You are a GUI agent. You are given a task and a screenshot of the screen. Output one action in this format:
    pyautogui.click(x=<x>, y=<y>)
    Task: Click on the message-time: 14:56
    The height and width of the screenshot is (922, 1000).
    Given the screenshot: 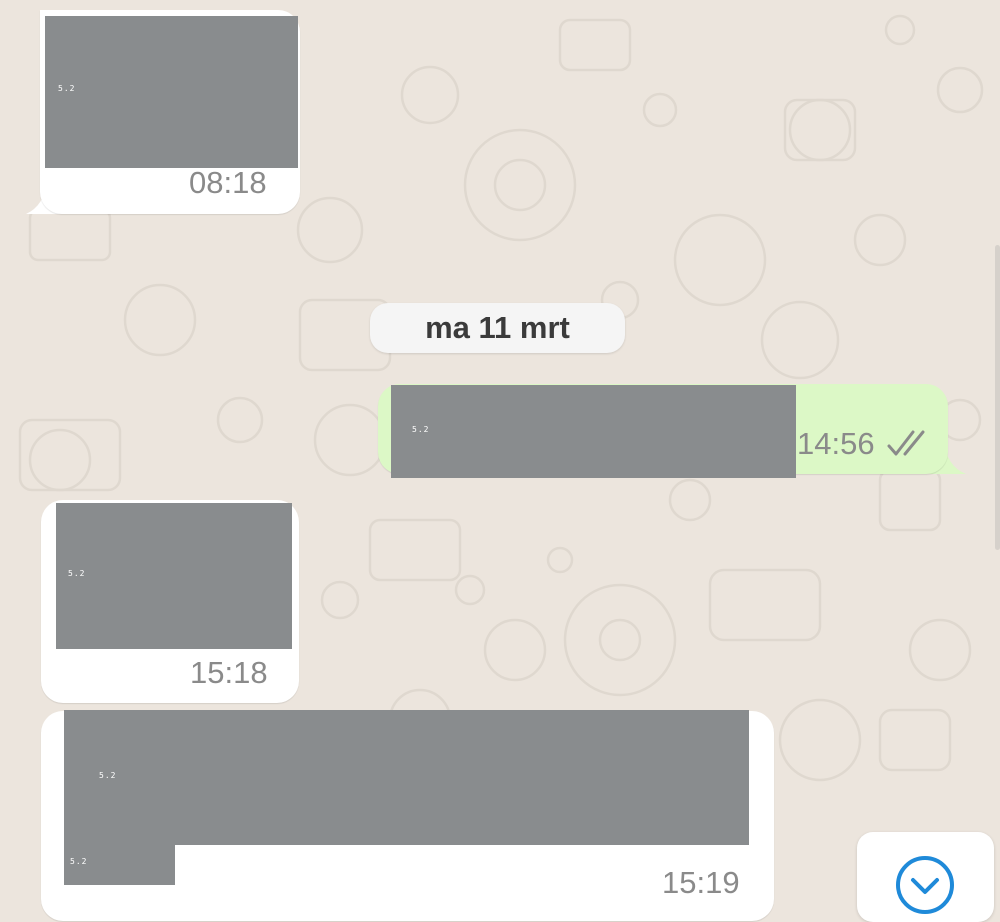 What is the action you would take?
    pyautogui.click(x=836, y=443)
    